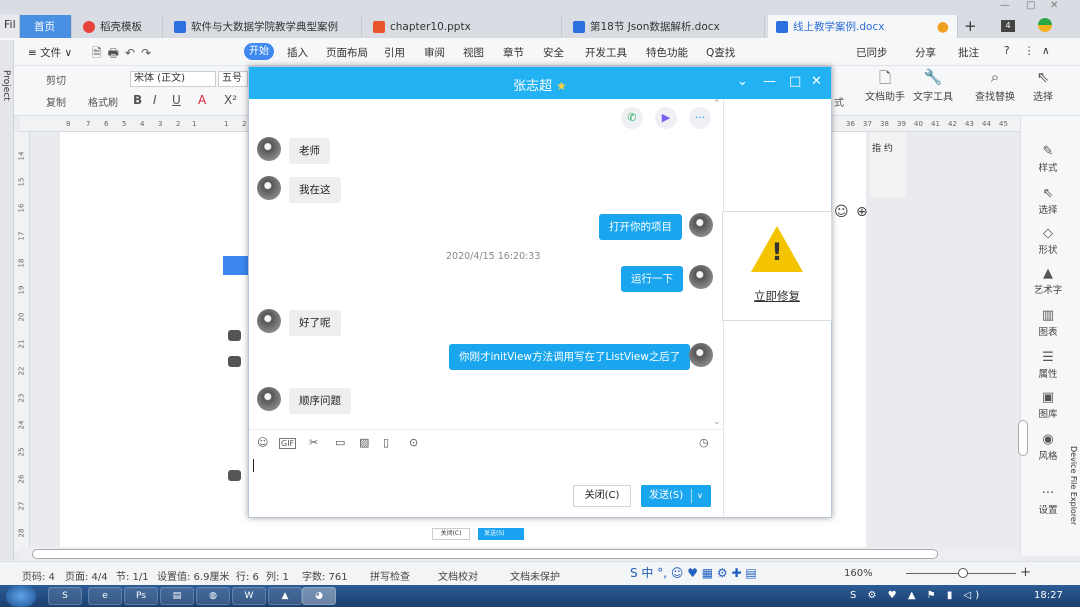  What do you see at coordinates (872, 52) in the screenshot?
I see `sync-status: 已同步` at bounding box center [872, 52].